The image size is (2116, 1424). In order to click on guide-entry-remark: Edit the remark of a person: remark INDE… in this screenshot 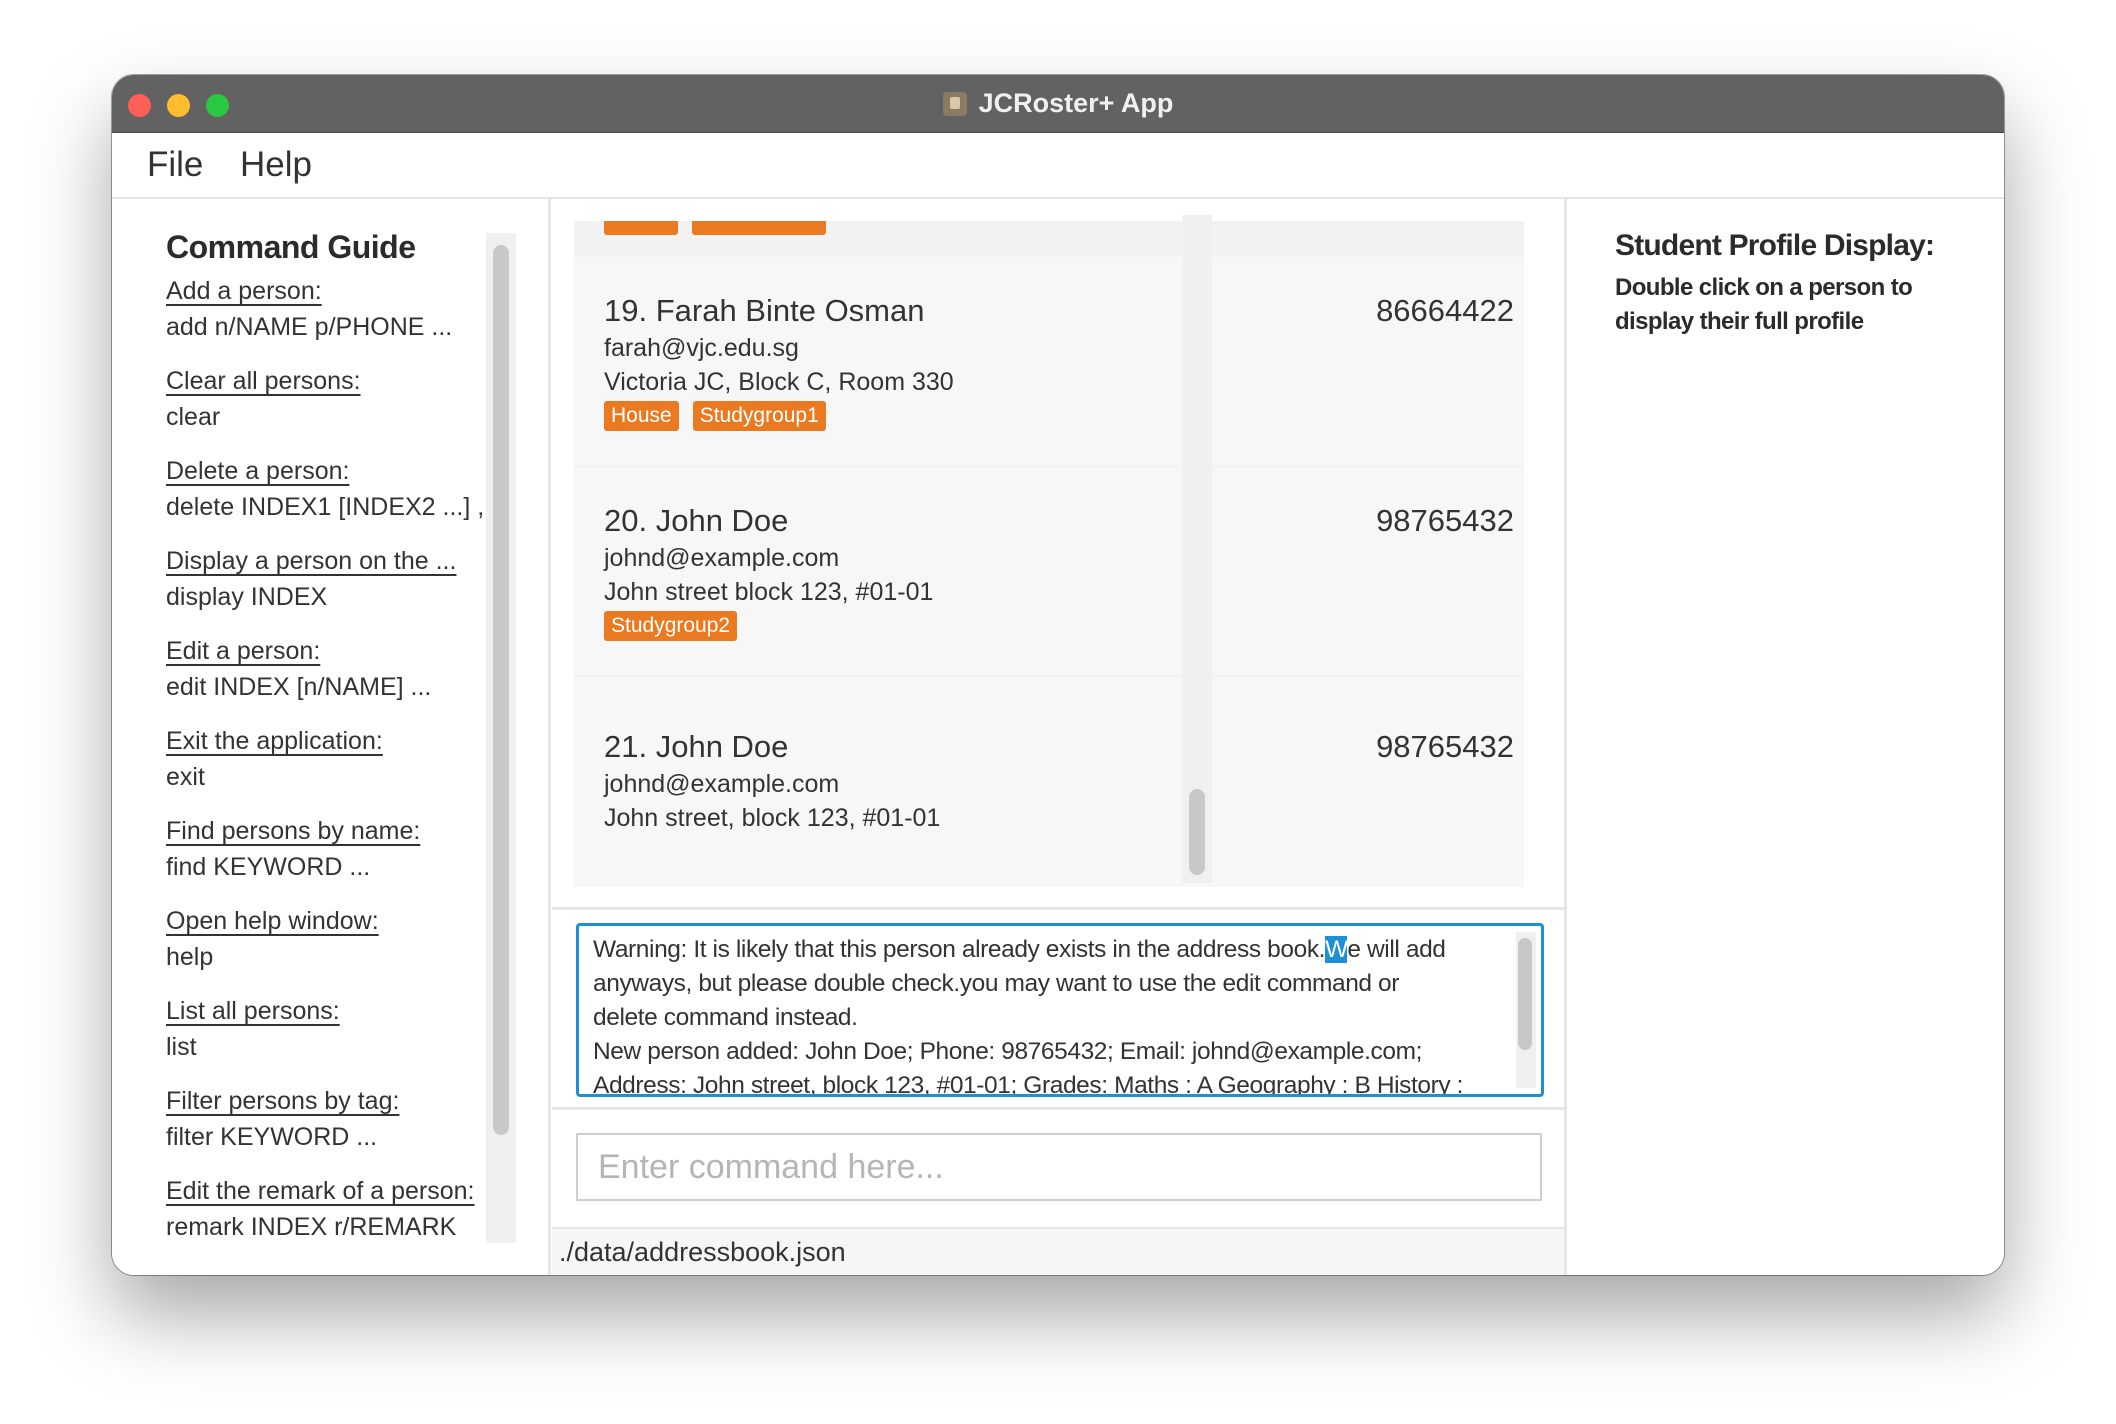, I will do `click(326, 1218)`.